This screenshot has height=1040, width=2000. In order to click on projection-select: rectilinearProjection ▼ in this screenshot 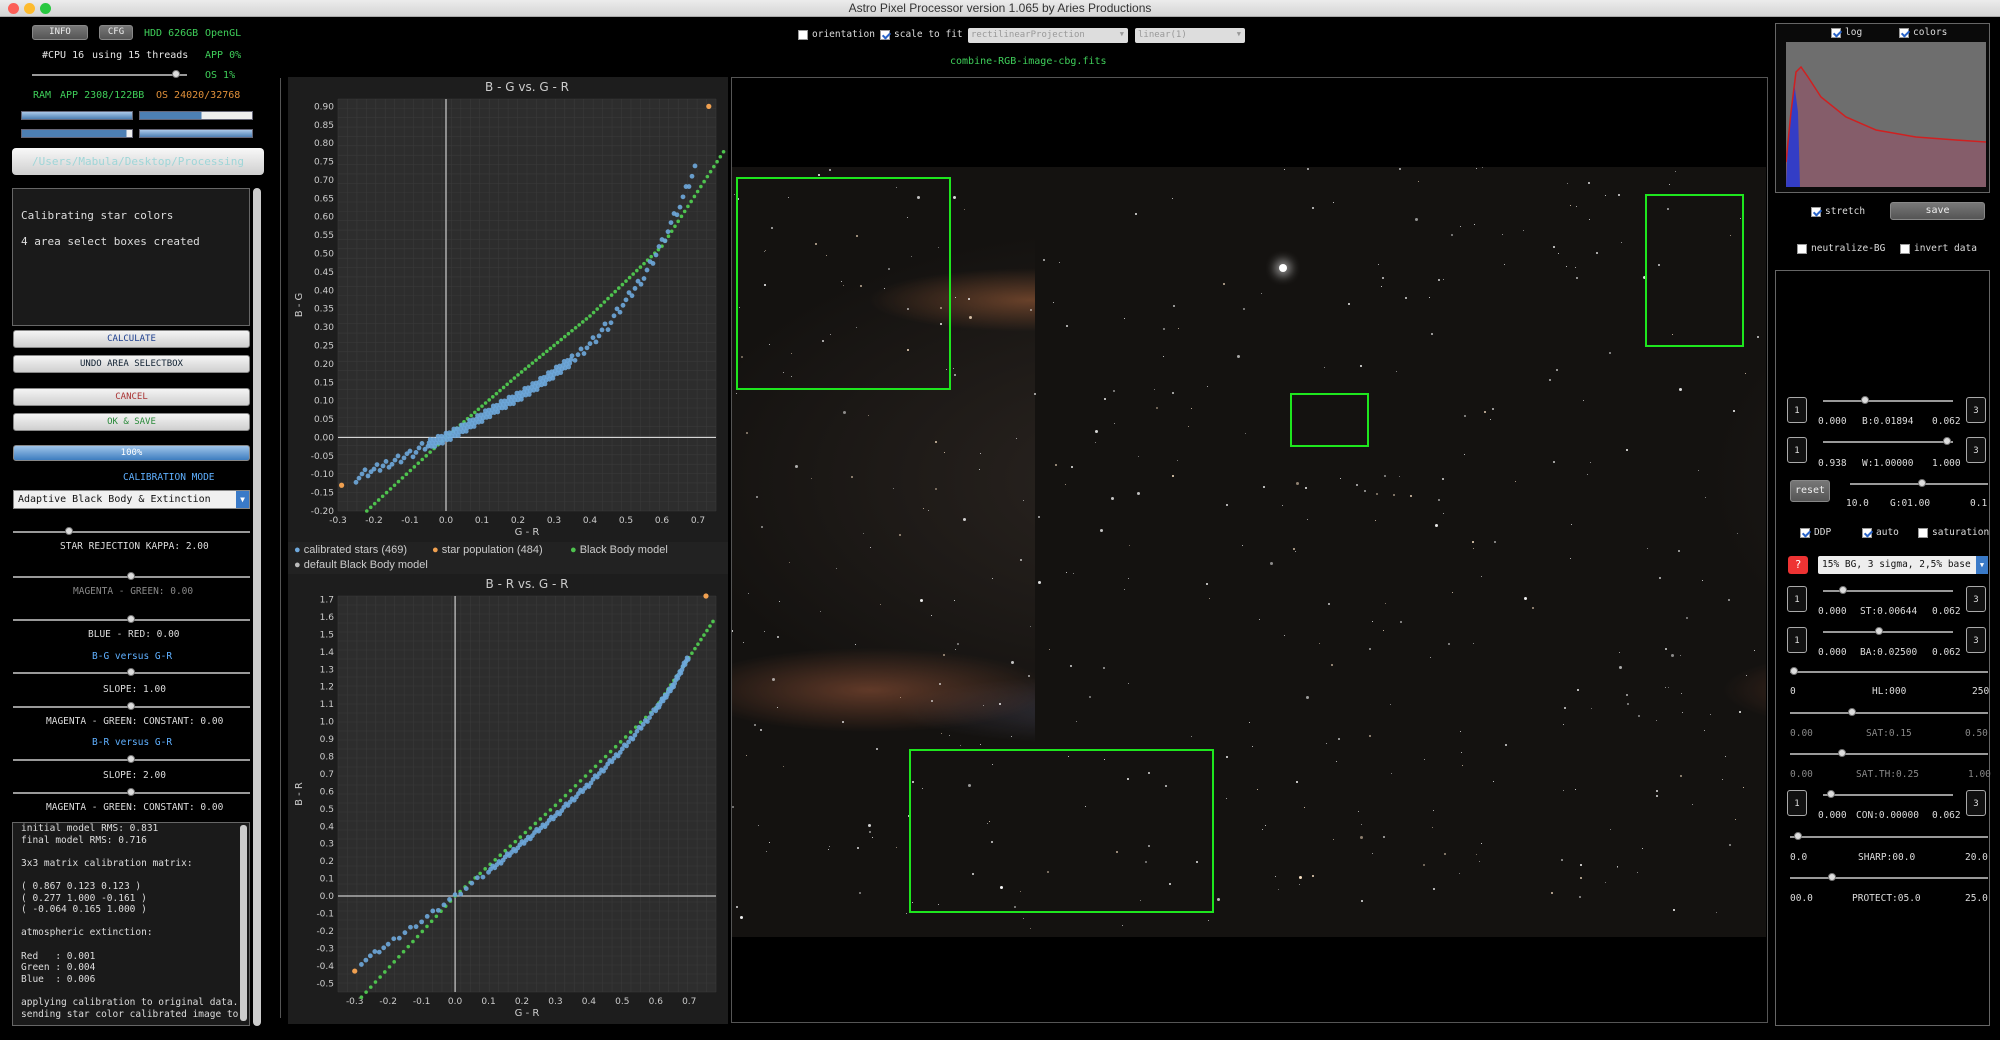, I will do `click(1048, 35)`.